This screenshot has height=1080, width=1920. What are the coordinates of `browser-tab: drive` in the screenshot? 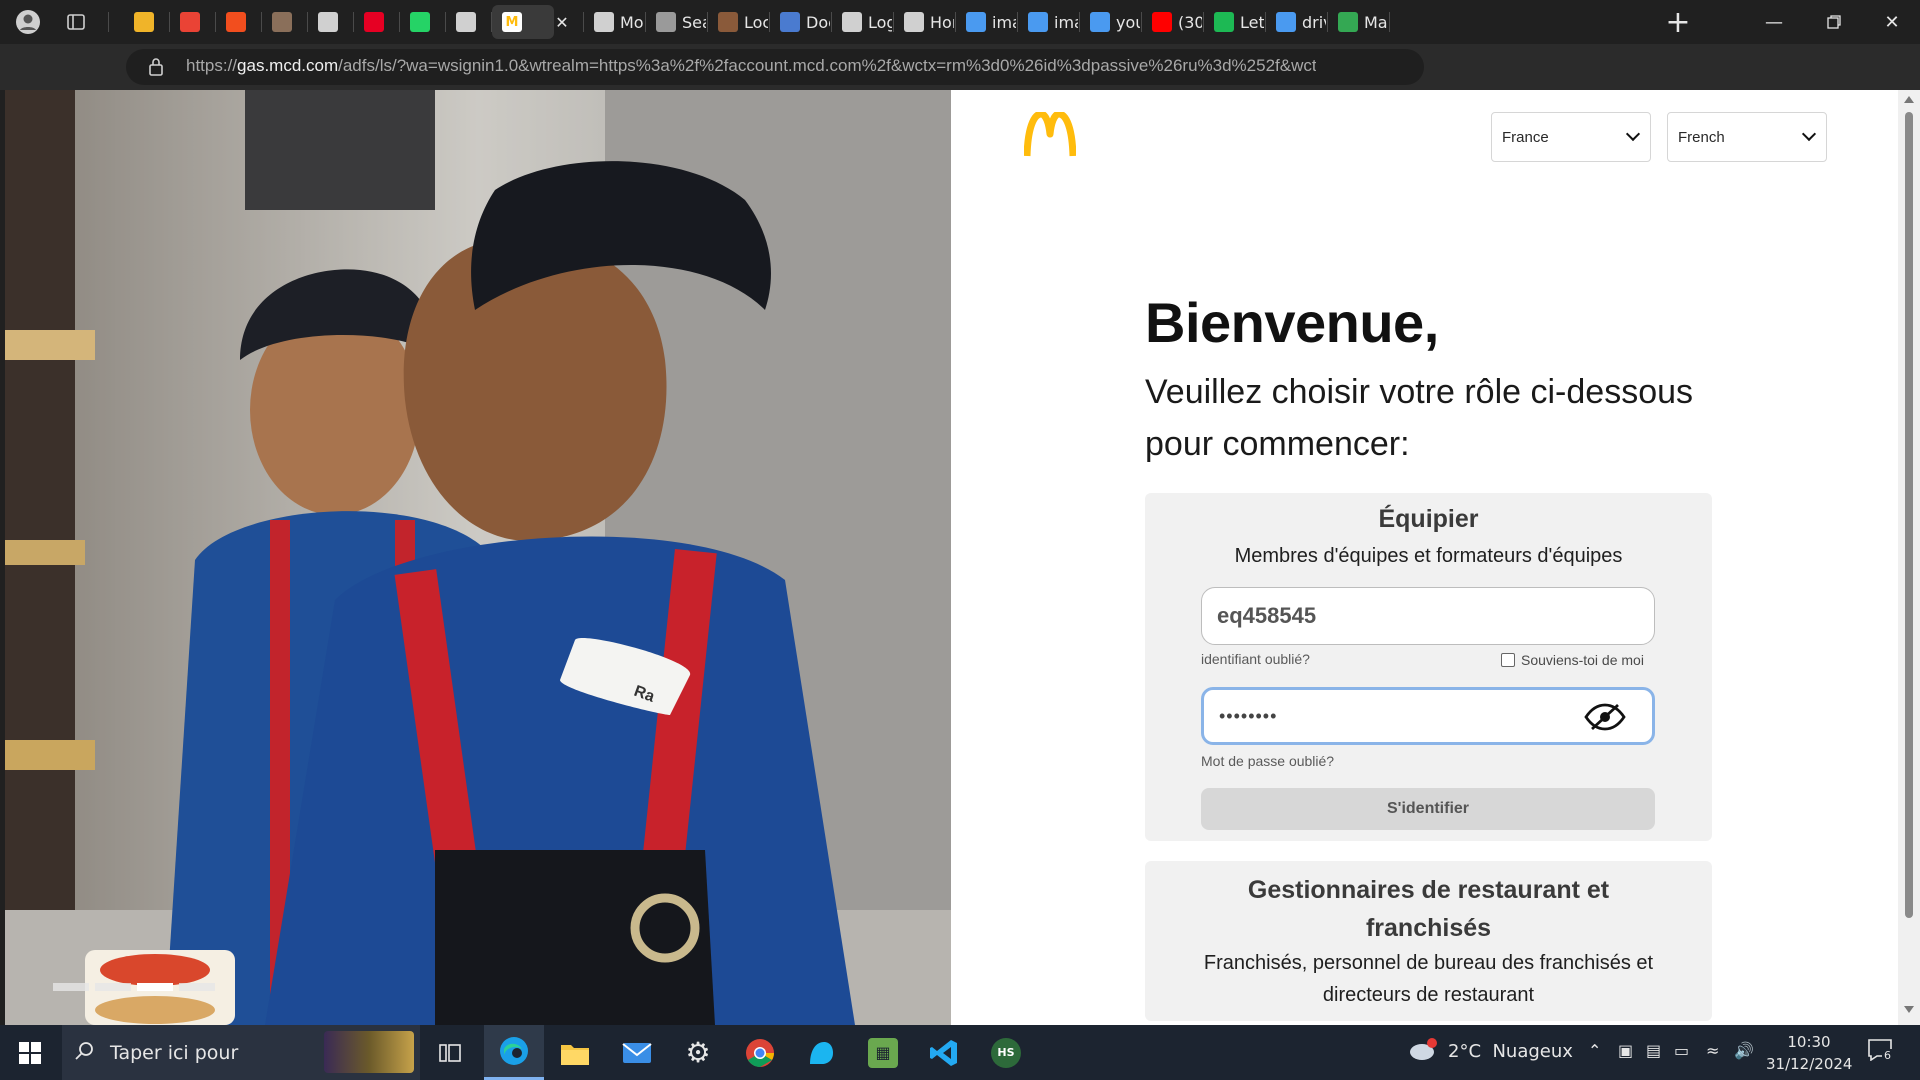 It's located at (1296, 22).